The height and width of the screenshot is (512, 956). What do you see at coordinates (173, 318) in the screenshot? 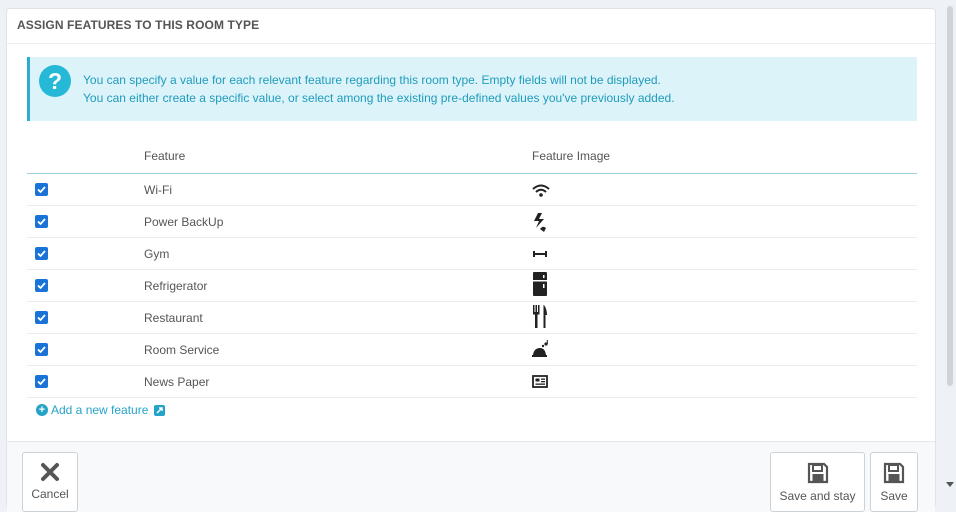
I see `feature-name: Restaurant` at bounding box center [173, 318].